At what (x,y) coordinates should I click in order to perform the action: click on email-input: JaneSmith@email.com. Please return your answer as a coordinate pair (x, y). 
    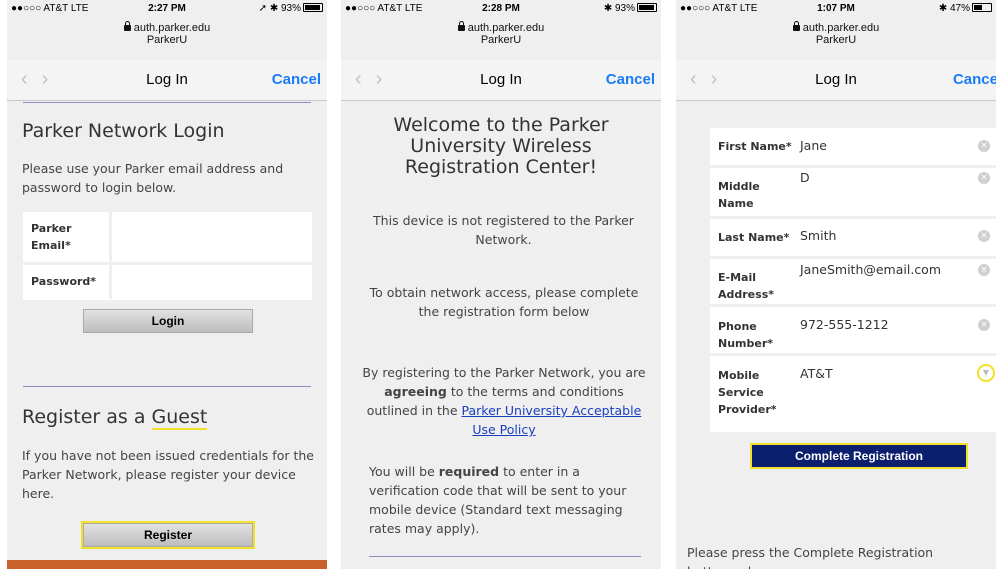
    Looking at the image, I should click on (870, 269).